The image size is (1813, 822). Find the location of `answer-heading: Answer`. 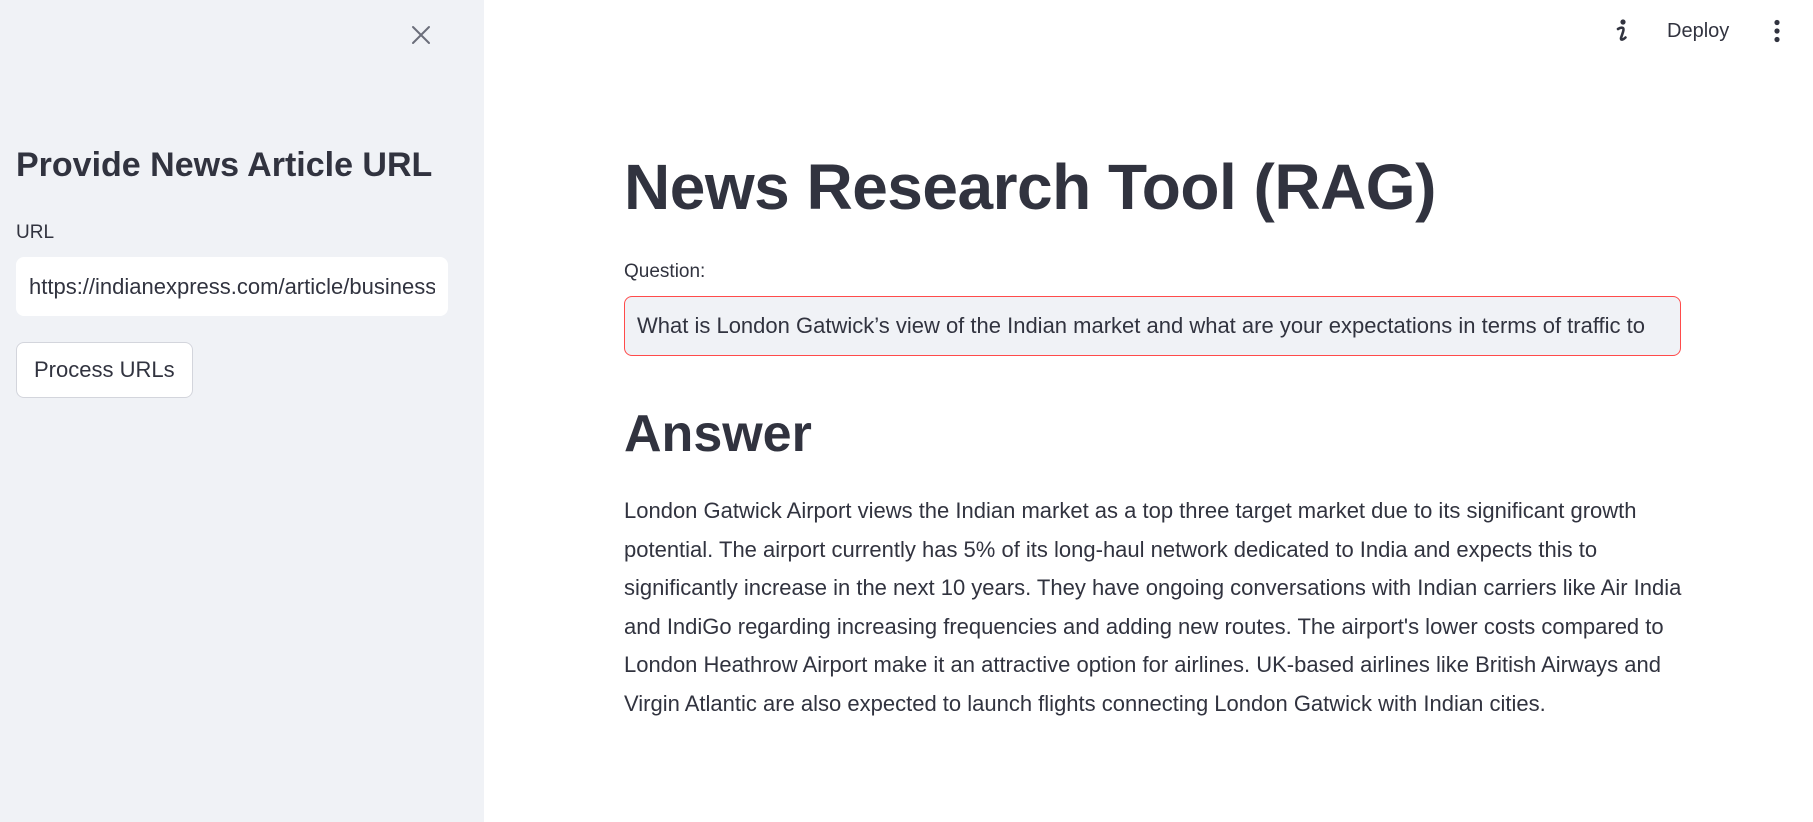

answer-heading: Answer is located at coordinates (718, 434).